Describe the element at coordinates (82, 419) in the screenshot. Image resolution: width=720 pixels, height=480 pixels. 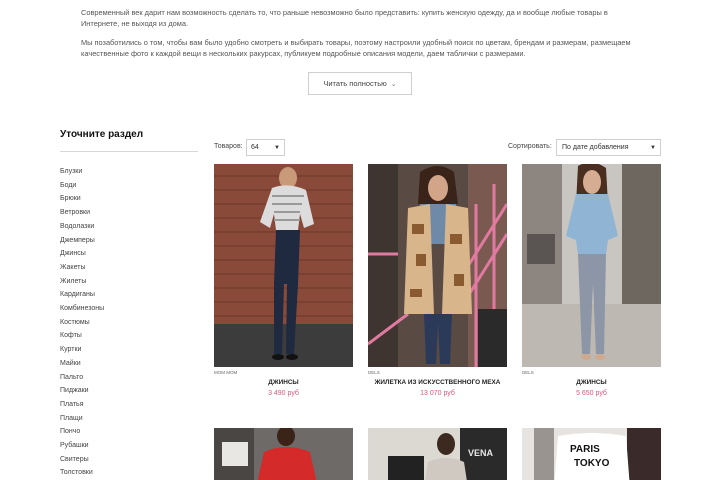
I see `sidebar-item: Плащи` at that location.